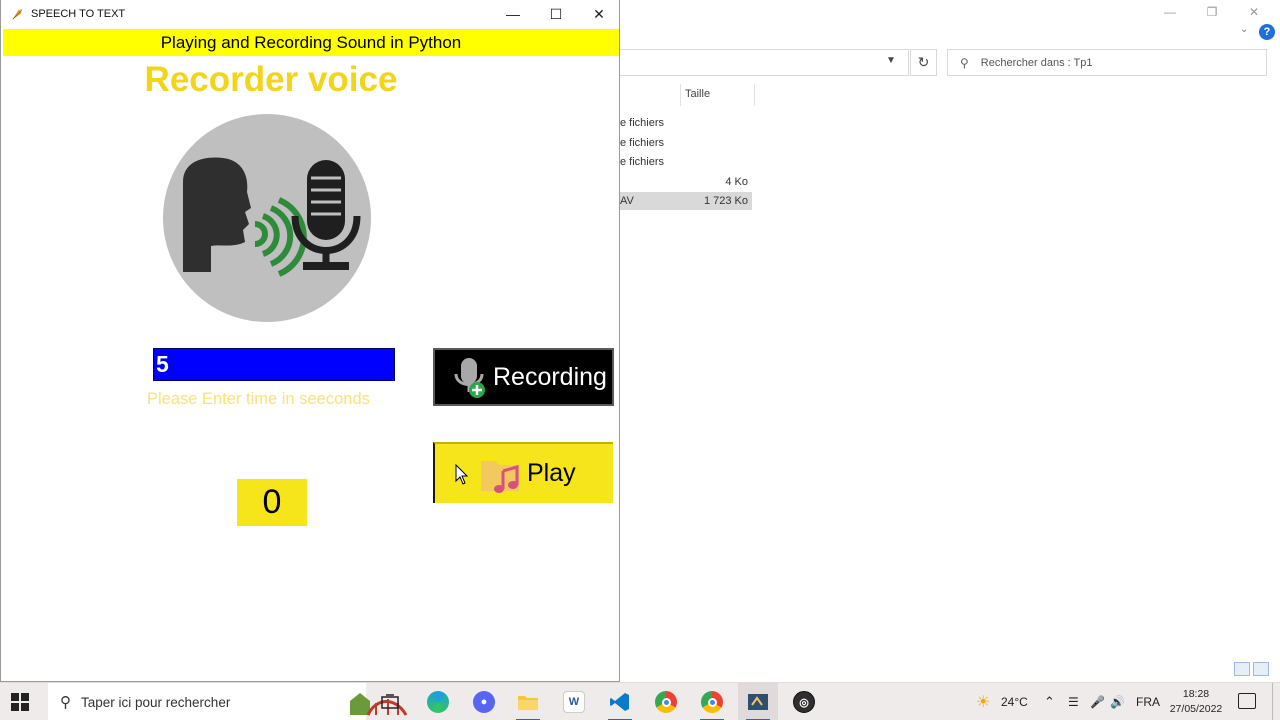 The height and width of the screenshot is (720, 1280). What do you see at coordinates (267, 218) in the screenshot?
I see `voice-recorder-icon` at bounding box center [267, 218].